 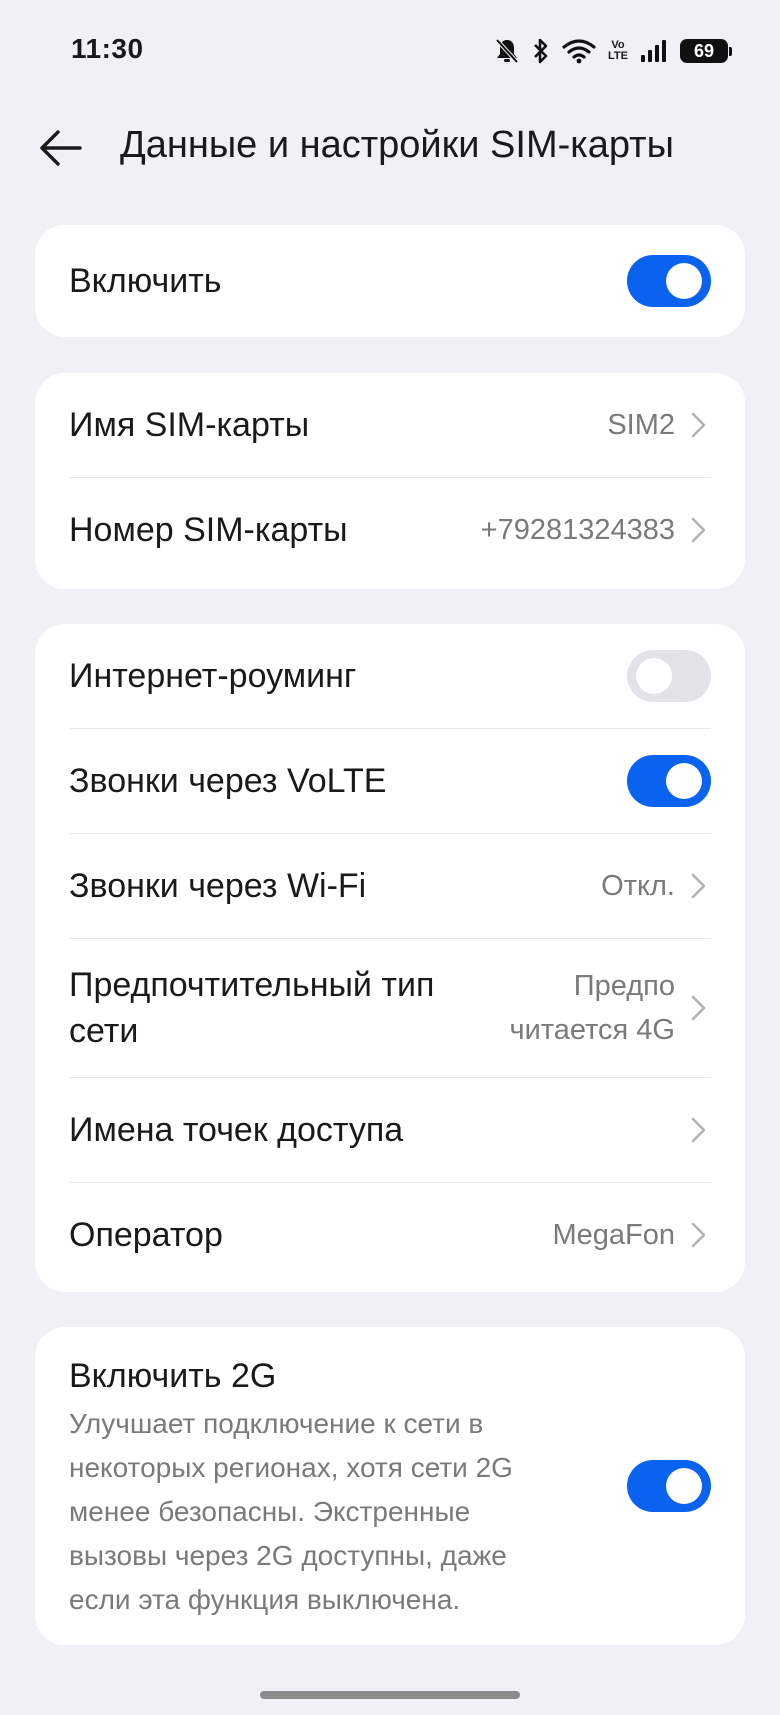 I want to click on sim-name-row: Имя SIM-карты SIM2, so click(x=390, y=425).